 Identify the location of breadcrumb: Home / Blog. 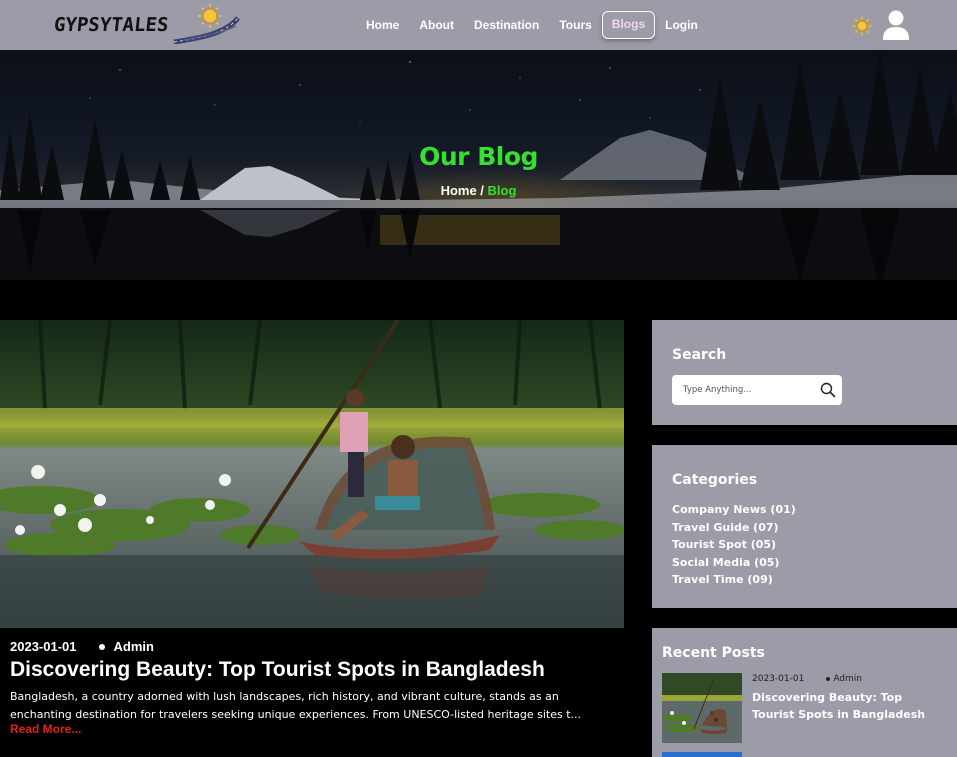
(478, 190).